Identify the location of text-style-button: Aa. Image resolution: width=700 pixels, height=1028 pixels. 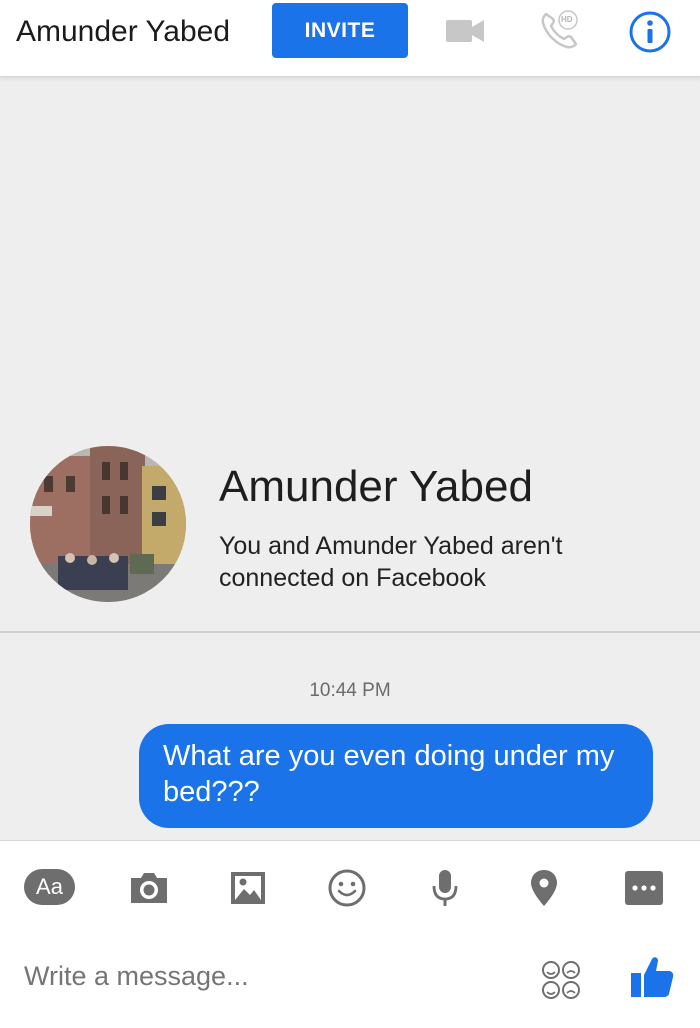
(49, 887).